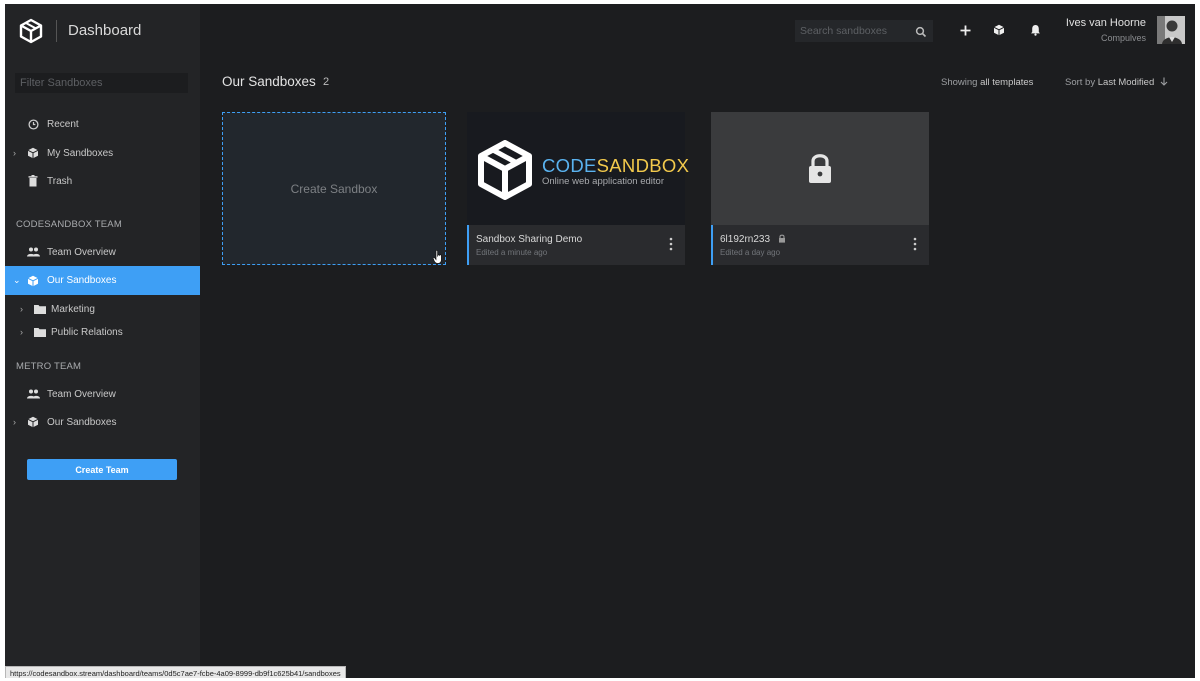  Describe the element at coordinates (750, 252) in the screenshot. I see `sandbox-edited-time: Edited a day ago` at that location.